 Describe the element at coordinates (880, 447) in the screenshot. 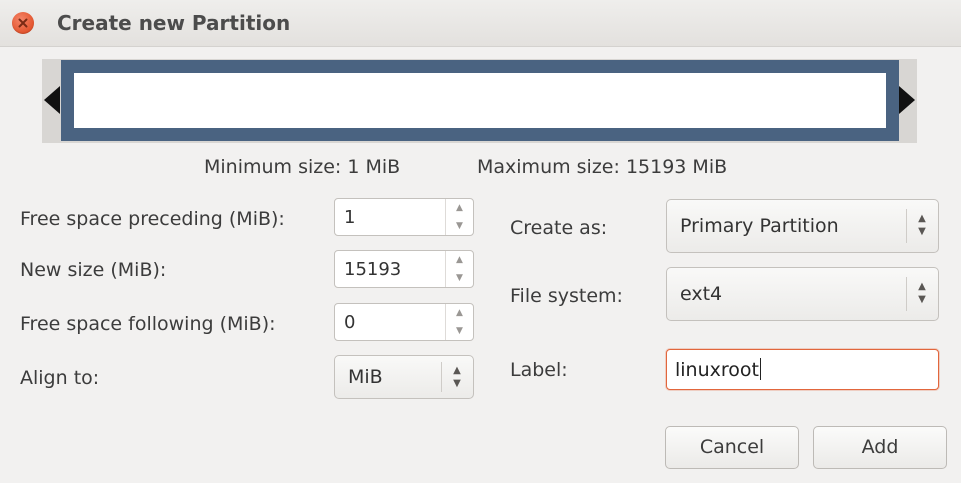

I see `add-button: Add` at that location.